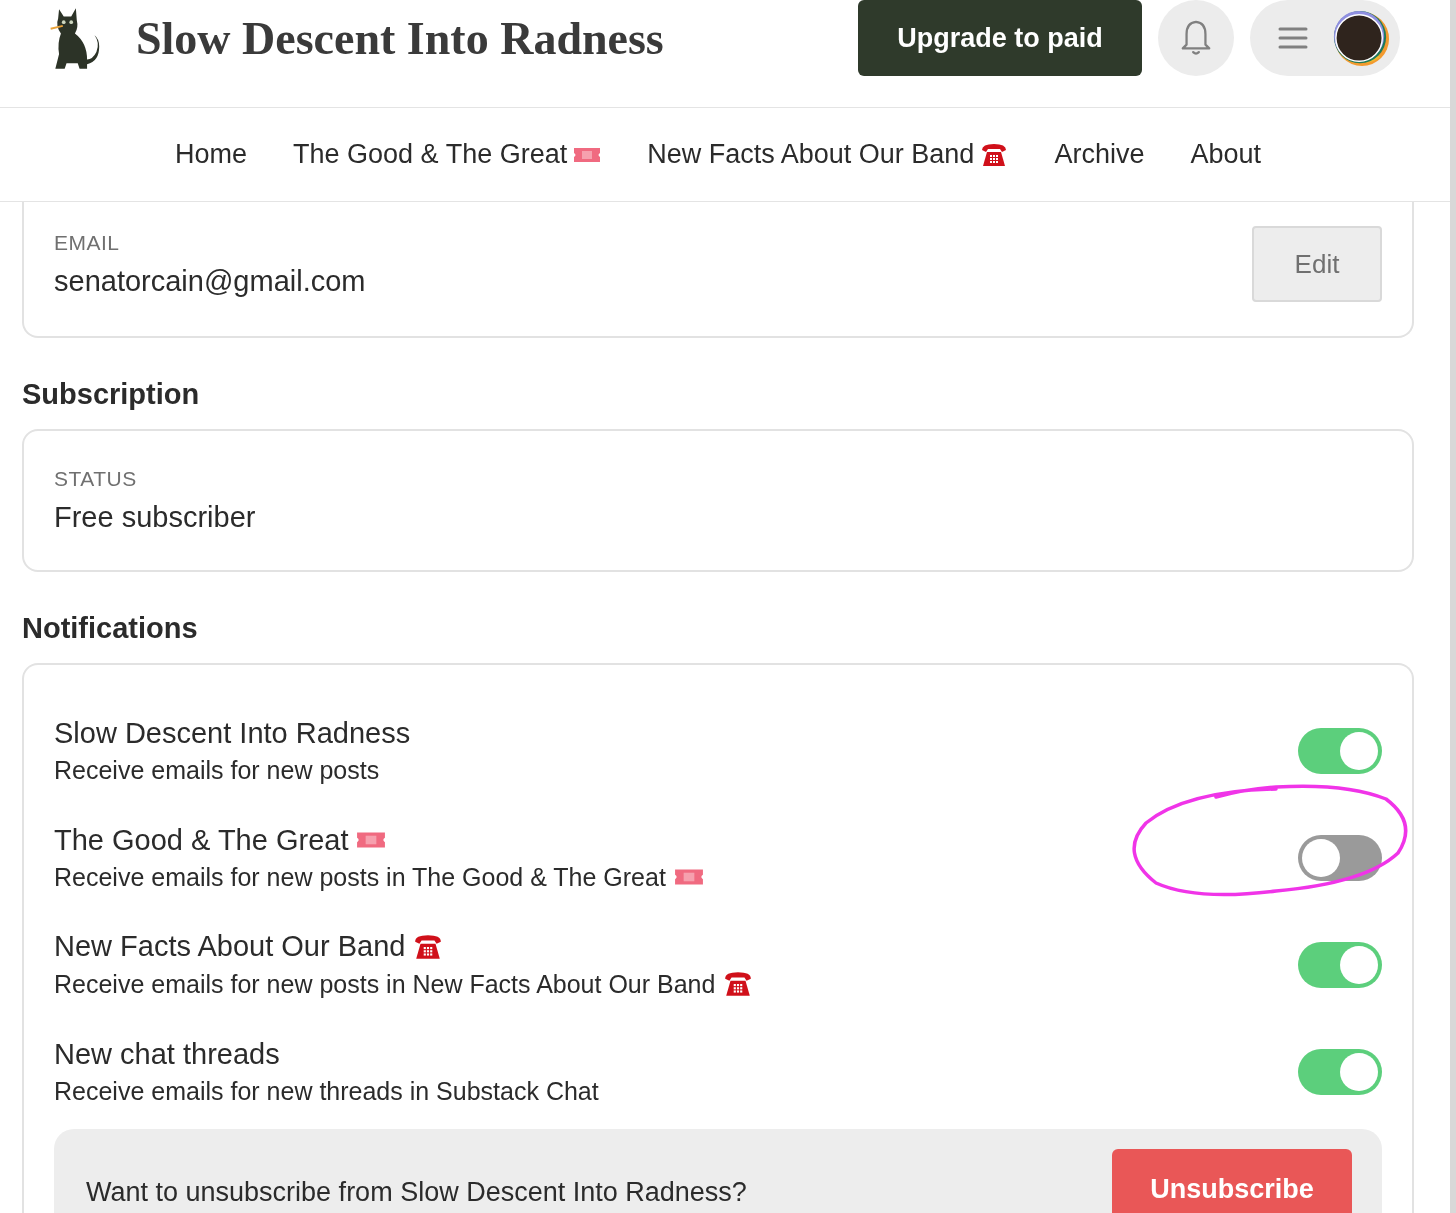  Describe the element at coordinates (167, 1054) in the screenshot. I see `notification-title: New chat threads` at that location.